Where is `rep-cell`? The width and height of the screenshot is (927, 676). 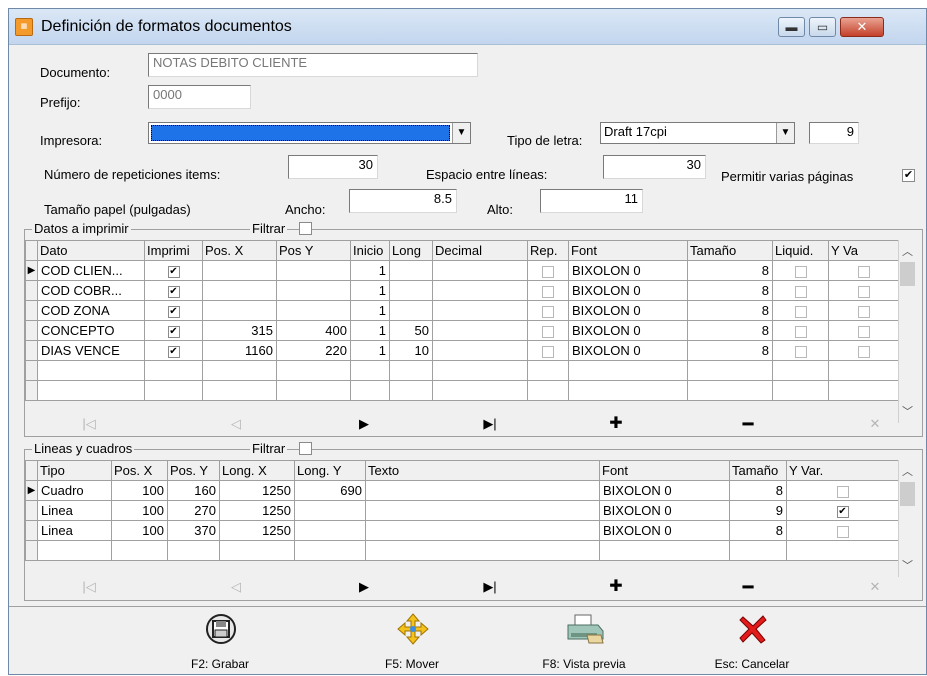 rep-cell is located at coordinates (548, 330).